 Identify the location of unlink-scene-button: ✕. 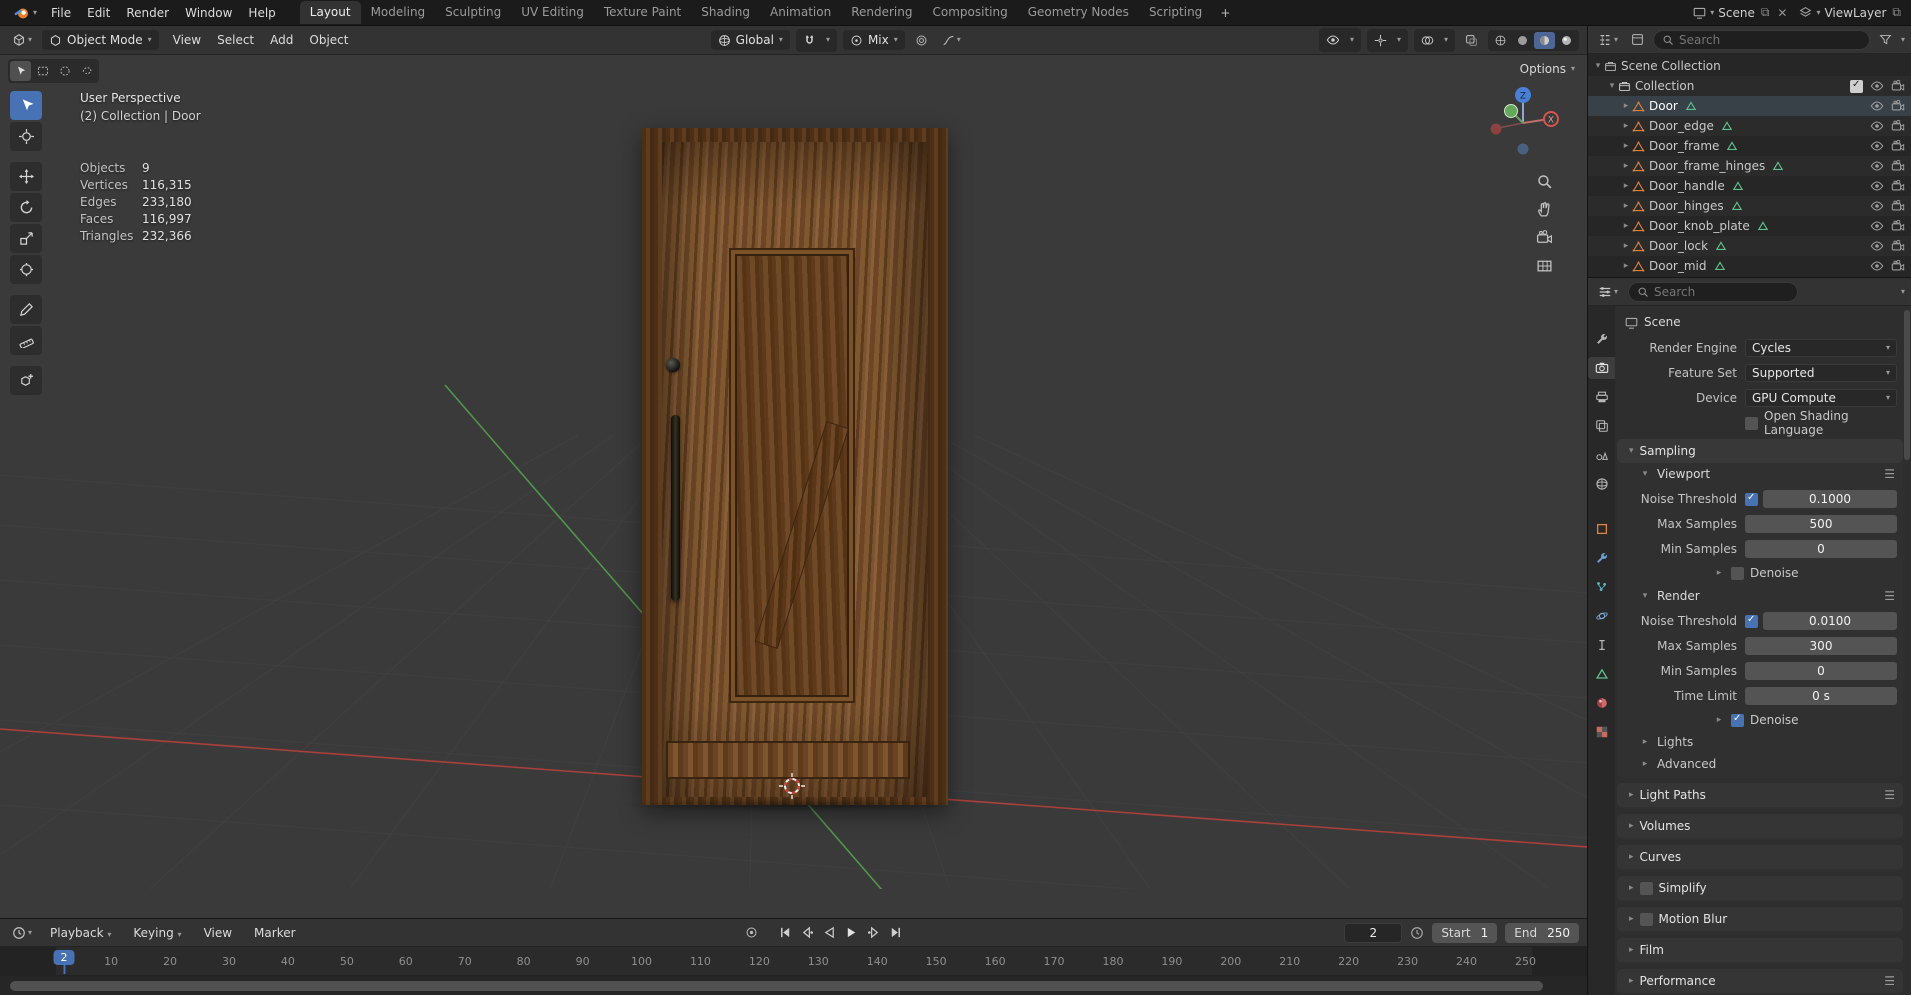
(1782, 13).